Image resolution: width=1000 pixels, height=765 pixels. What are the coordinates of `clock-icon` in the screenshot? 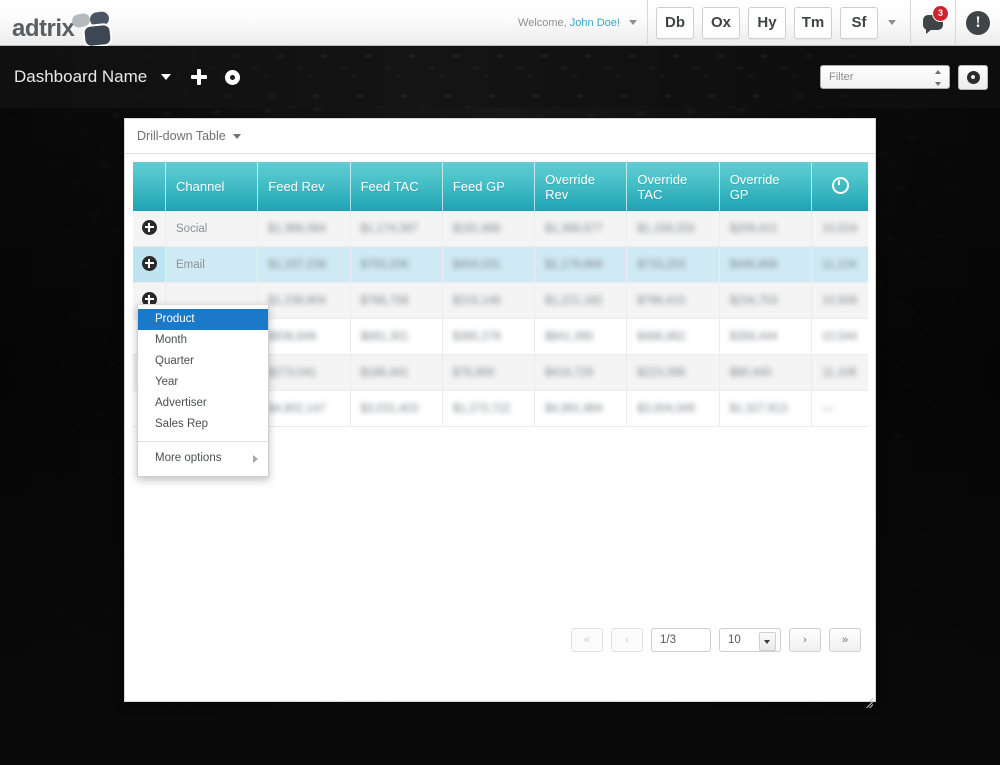 It's located at (840, 185).